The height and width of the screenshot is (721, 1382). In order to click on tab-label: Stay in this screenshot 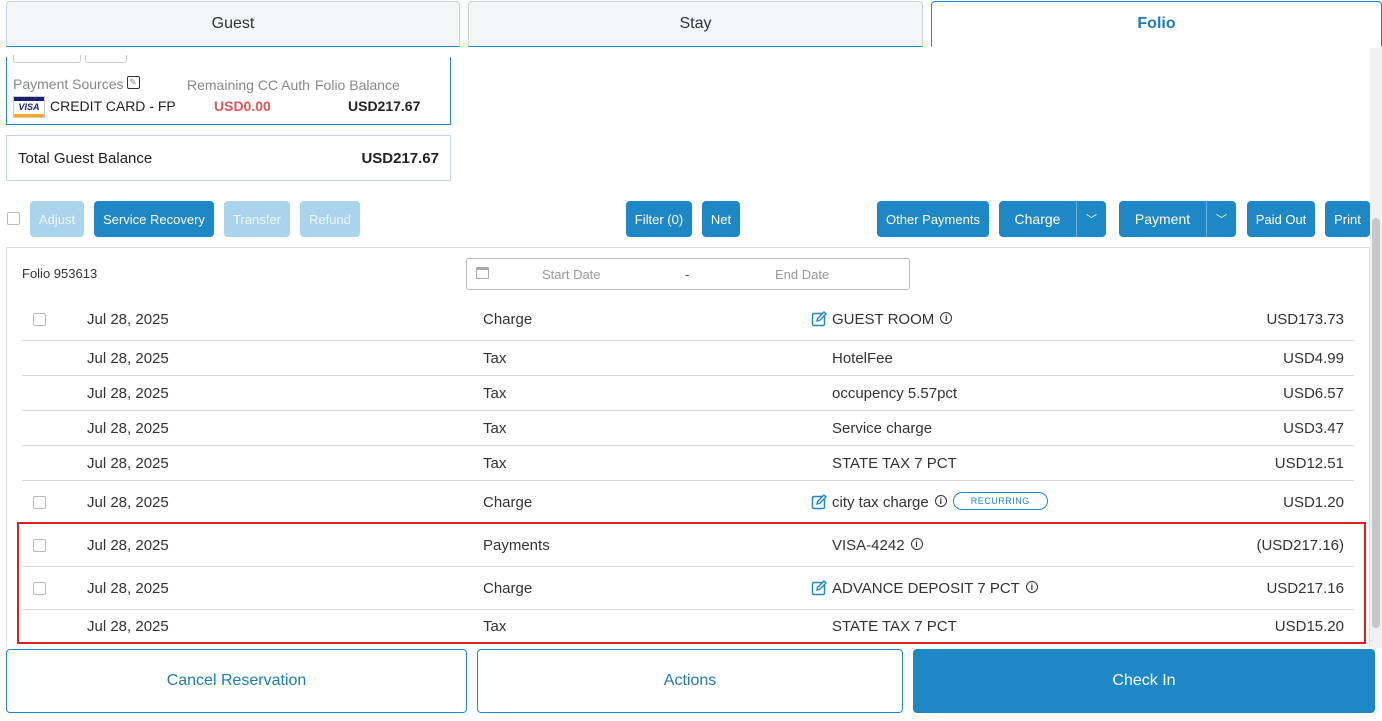, I will do `click(695, 23)`.